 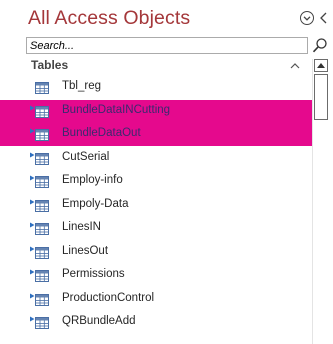 What do you see at coordinates (321, 97) in the screenshot?
I see `scroll-thumb` at bounding box center [321, 97].